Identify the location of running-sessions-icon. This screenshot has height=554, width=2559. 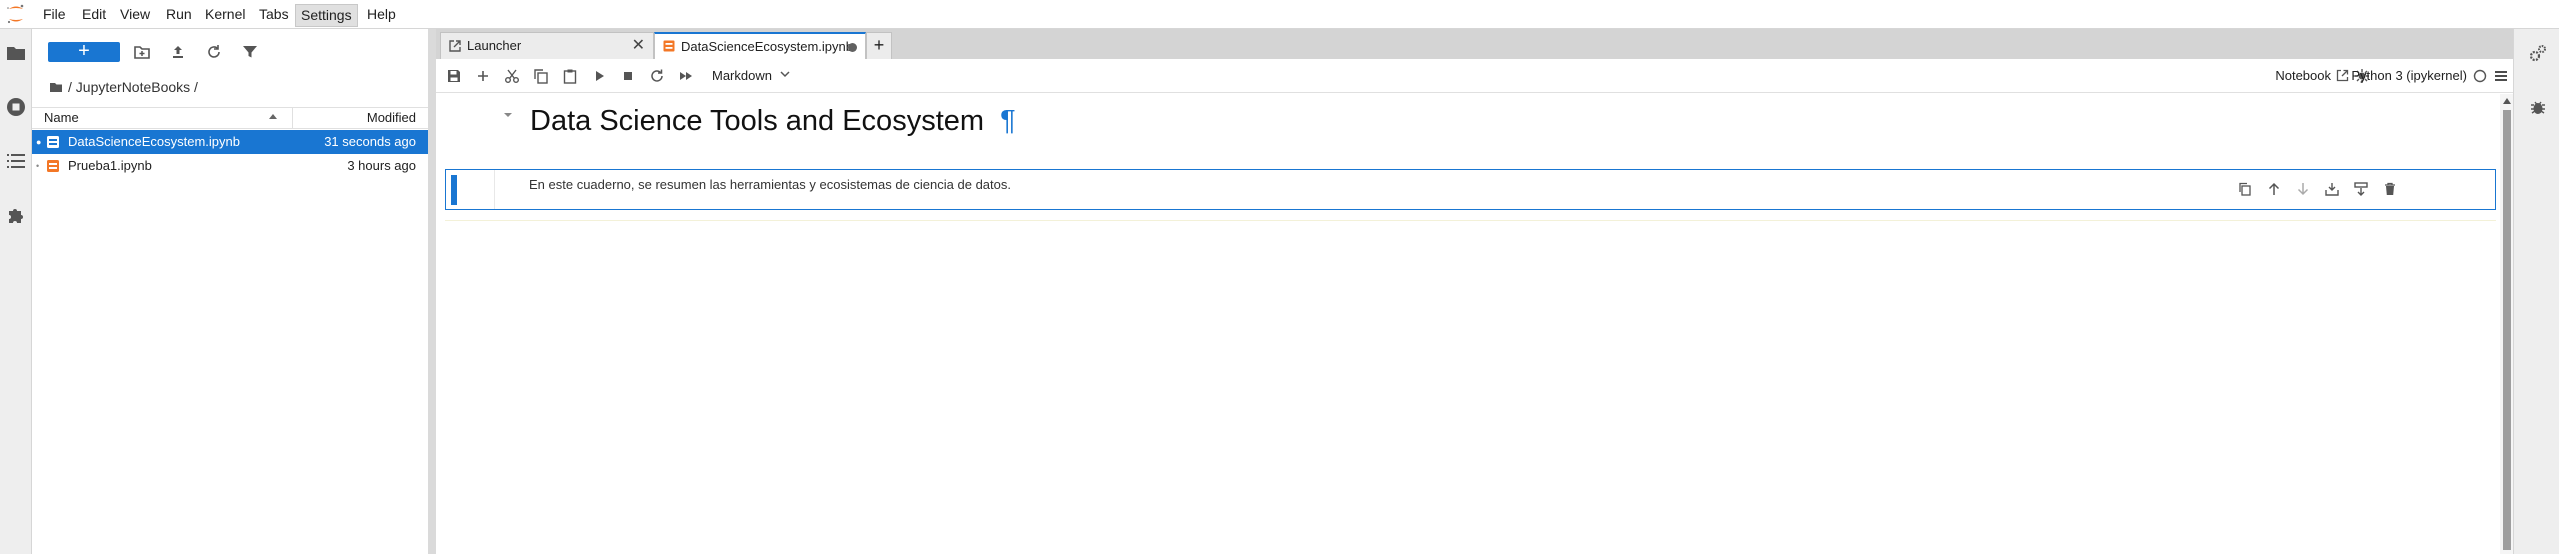
(16, 107).